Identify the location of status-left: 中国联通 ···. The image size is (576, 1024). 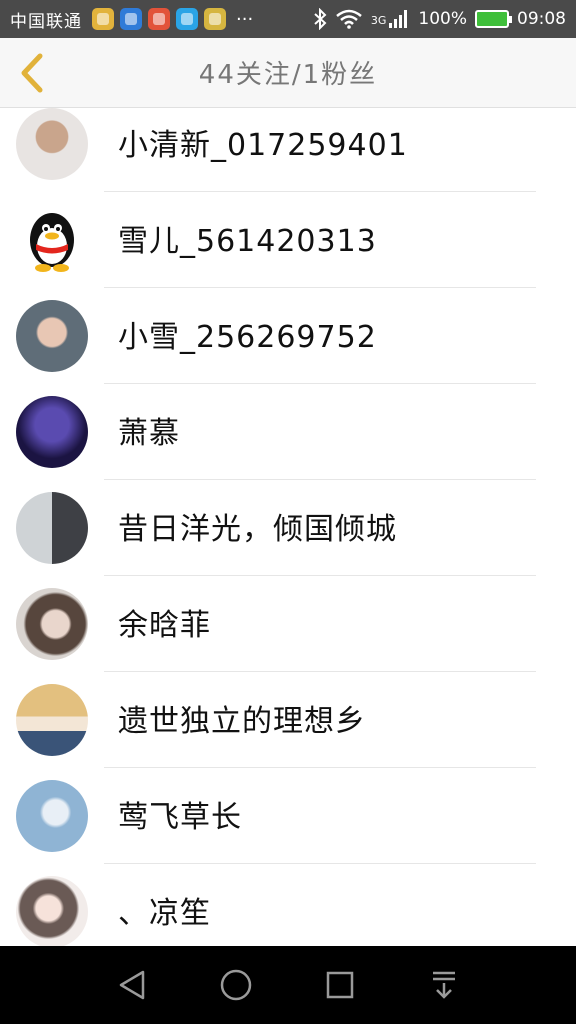
(131, 19).